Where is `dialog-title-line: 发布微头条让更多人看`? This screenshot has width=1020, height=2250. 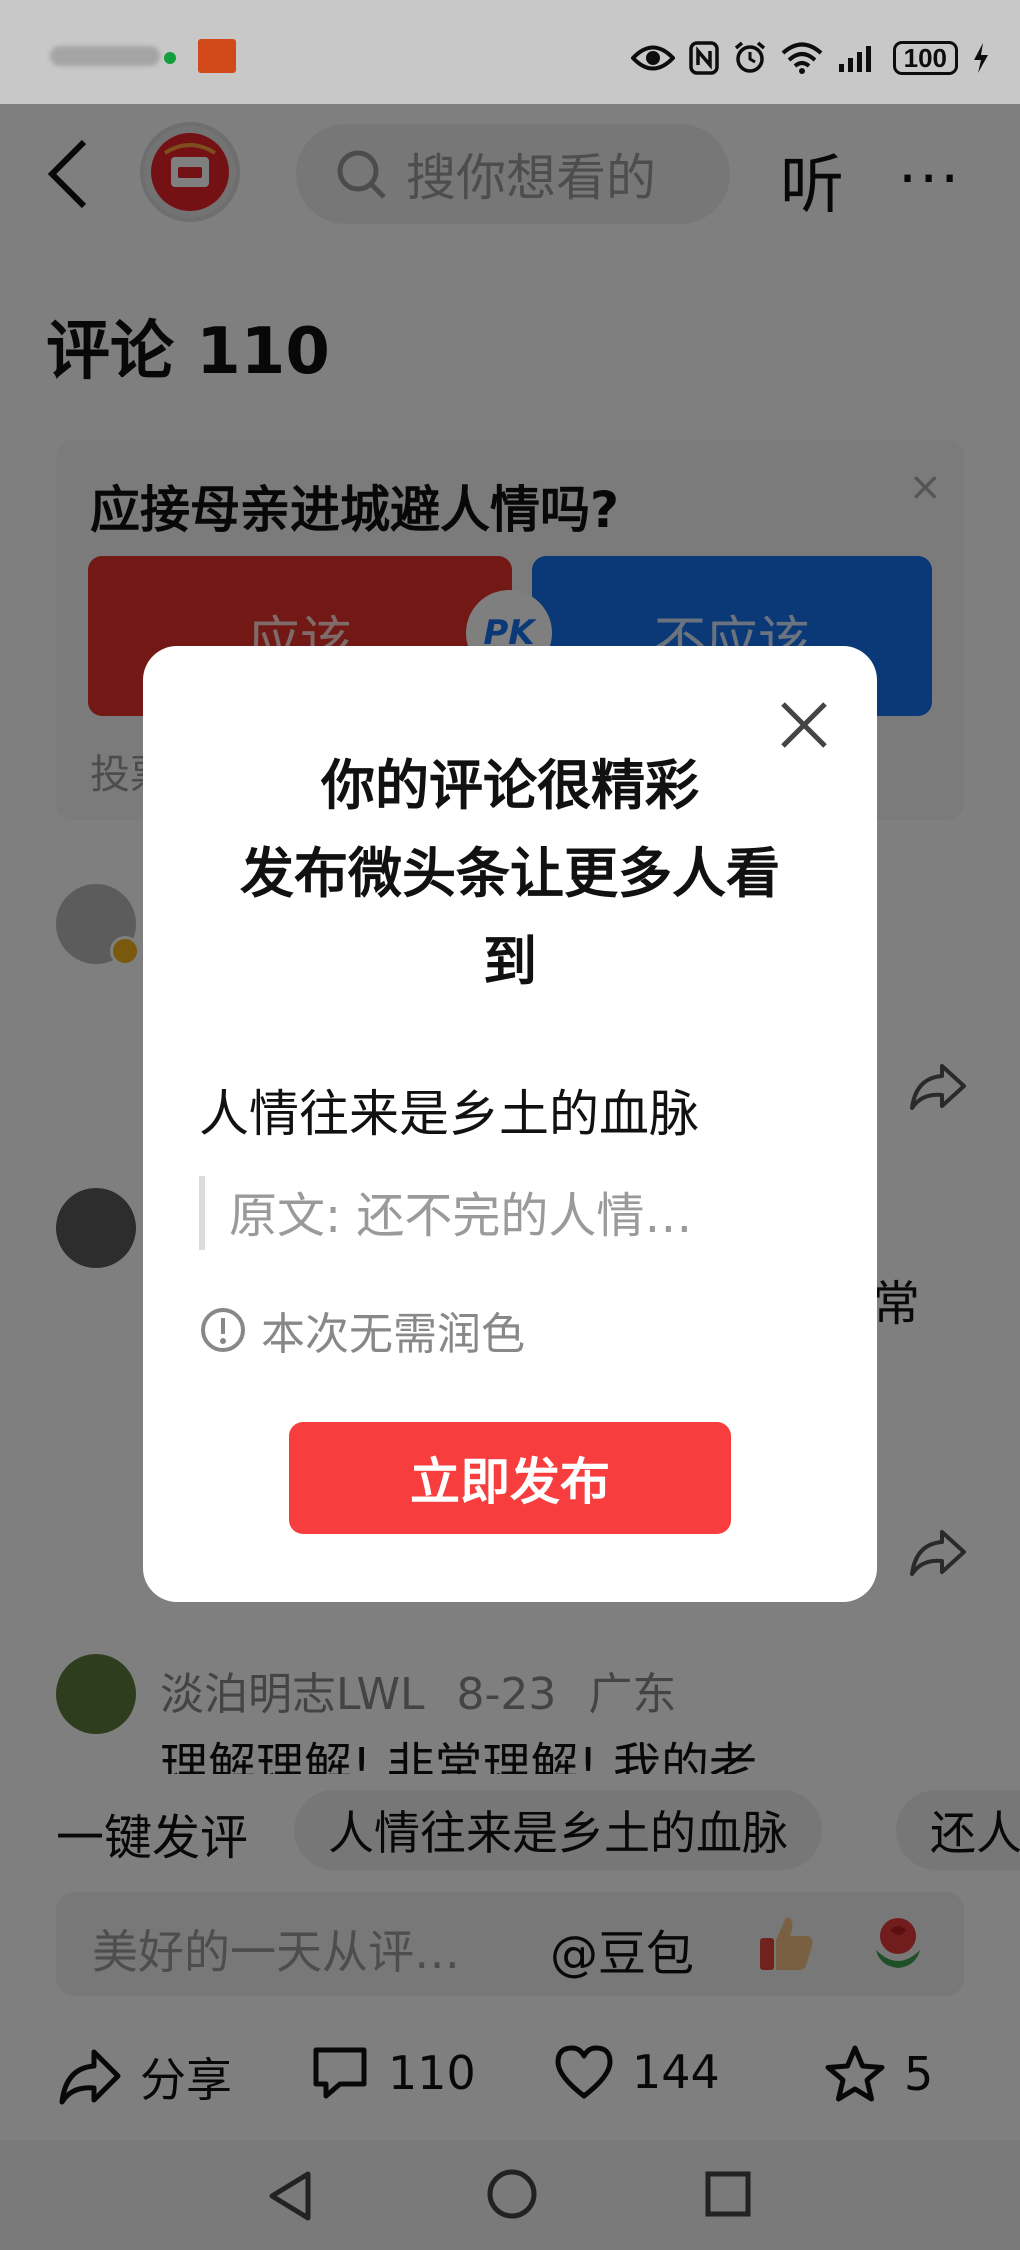 dialog-title-line: 发布微头条让更多人看 is located at coordinates (510, 873).